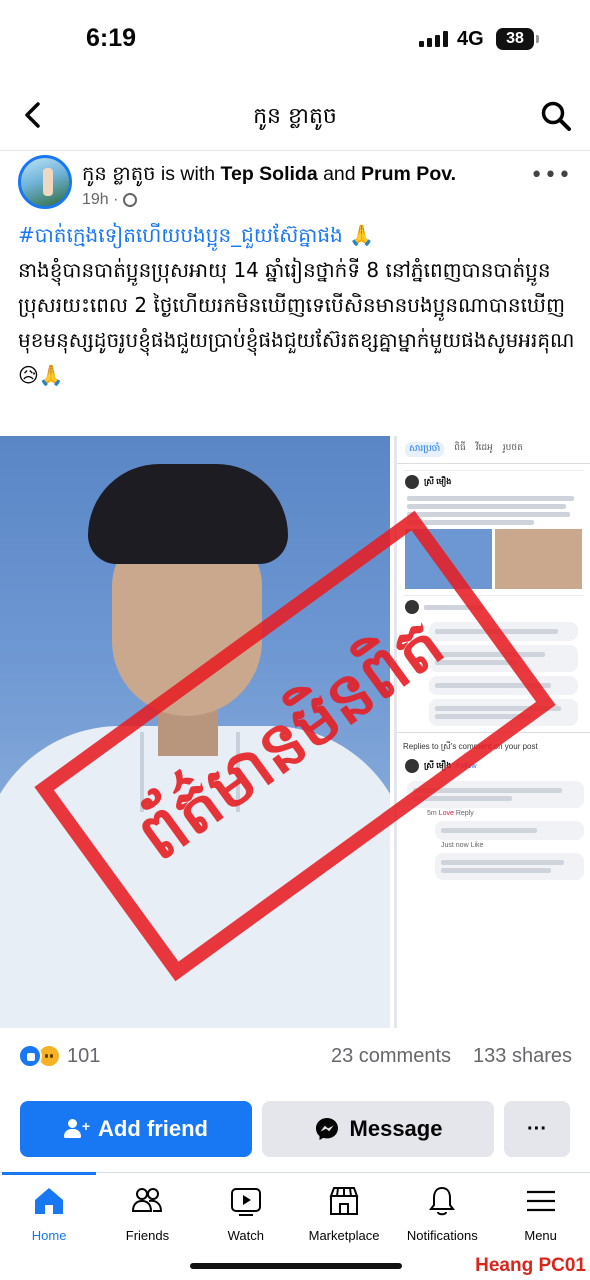  Describe the element at coordinates (147, 1215) in the screenshot. I see `tab-friends: Friends` at that location.